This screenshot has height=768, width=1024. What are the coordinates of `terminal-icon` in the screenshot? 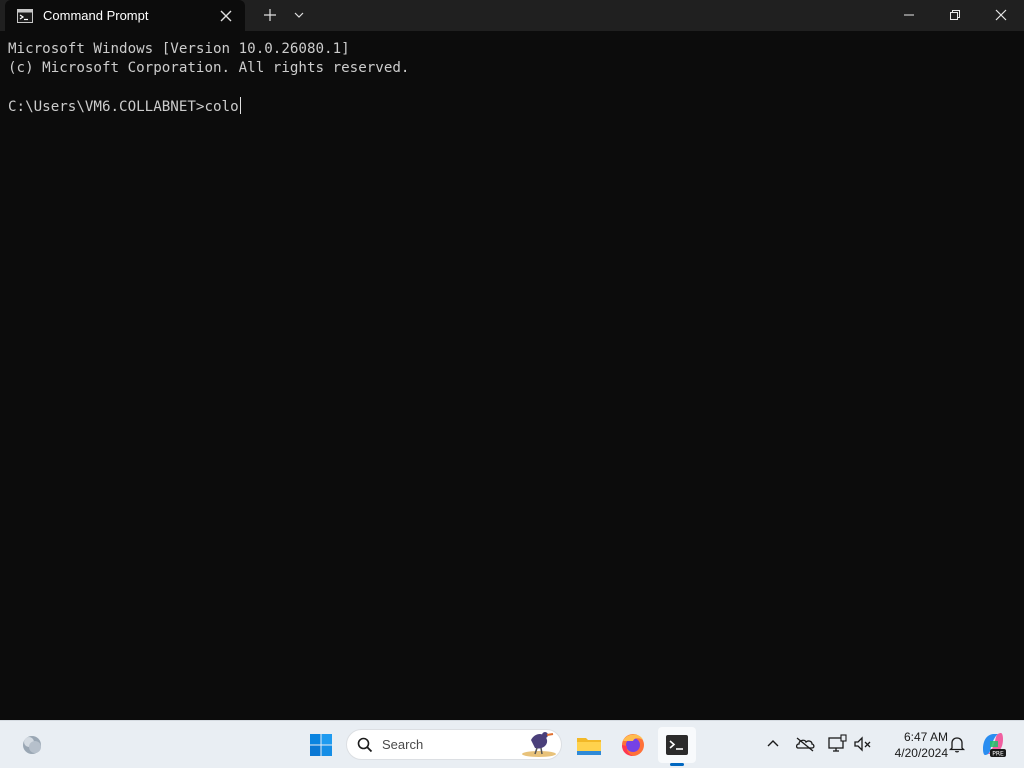 It's located at (677, 745).